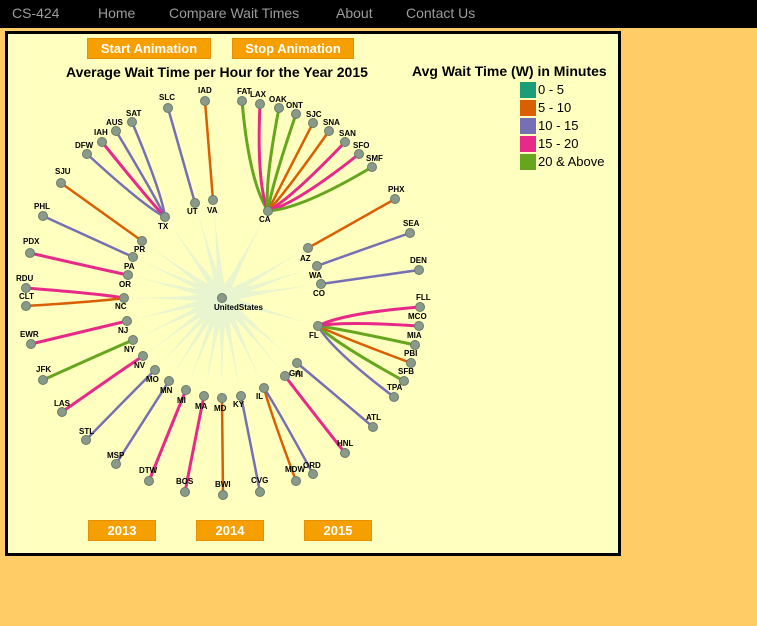 The height and width of the screenshot is (626, 757). I want to click on state-label-ma: MA, so click(201, 406).